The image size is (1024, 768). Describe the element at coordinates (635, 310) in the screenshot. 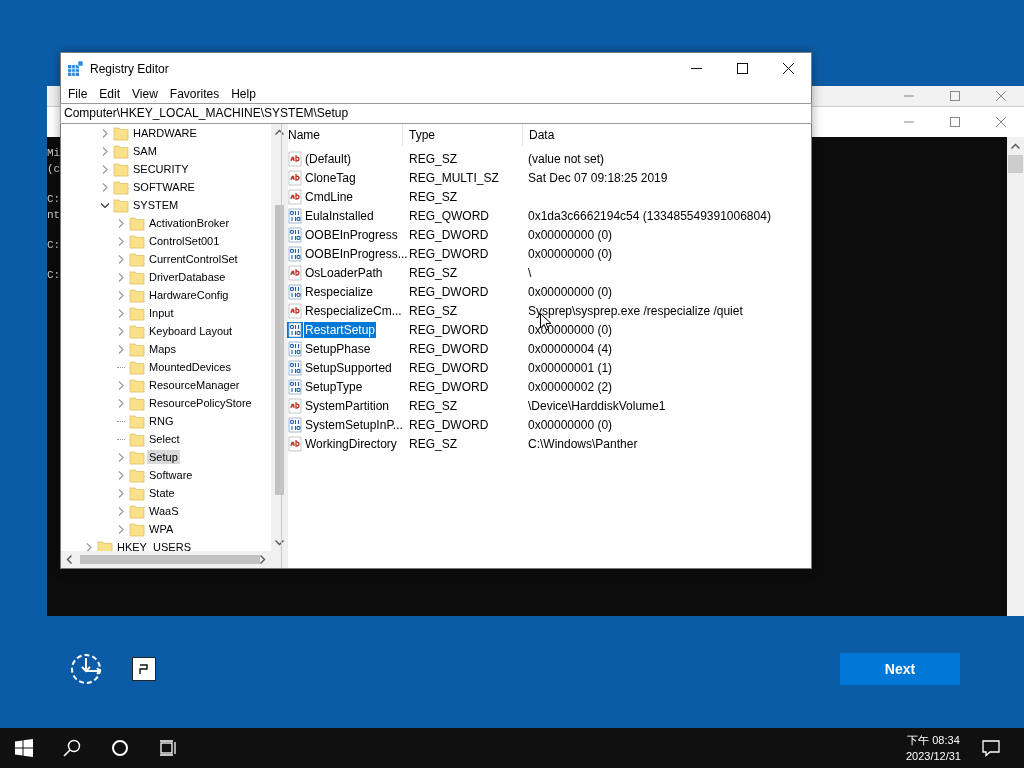

I see `value-data: Sysprep\sysprep.exe /respecialize /quiet` at that location.